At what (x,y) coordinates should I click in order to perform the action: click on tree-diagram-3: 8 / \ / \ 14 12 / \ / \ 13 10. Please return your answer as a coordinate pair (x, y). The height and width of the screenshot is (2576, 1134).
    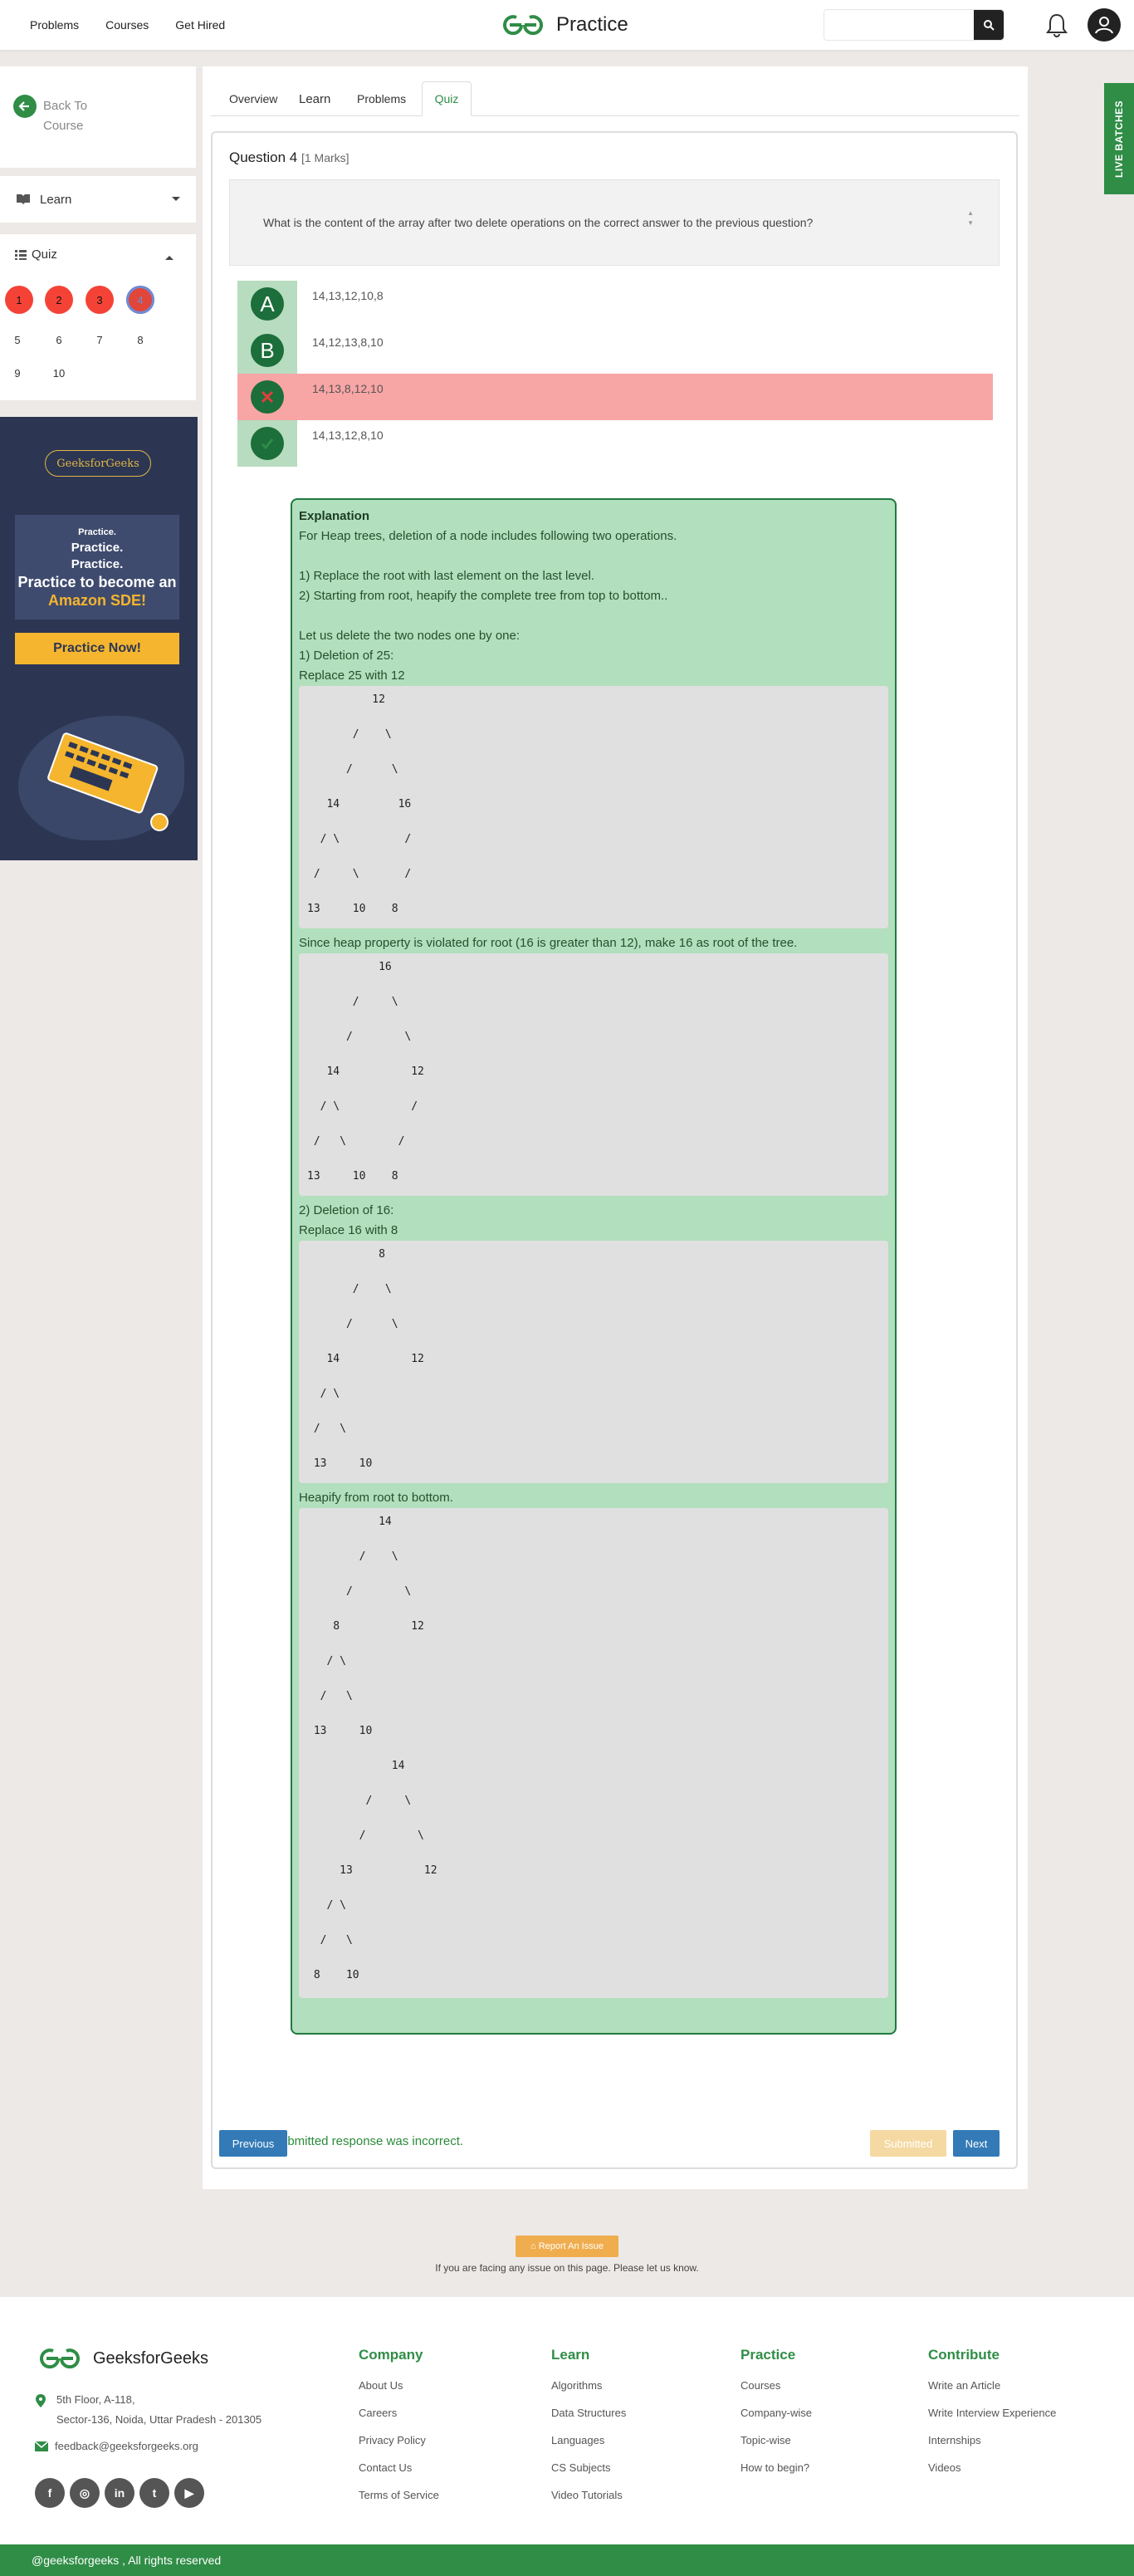
    Looking at the image, I should click on (593, 1362).